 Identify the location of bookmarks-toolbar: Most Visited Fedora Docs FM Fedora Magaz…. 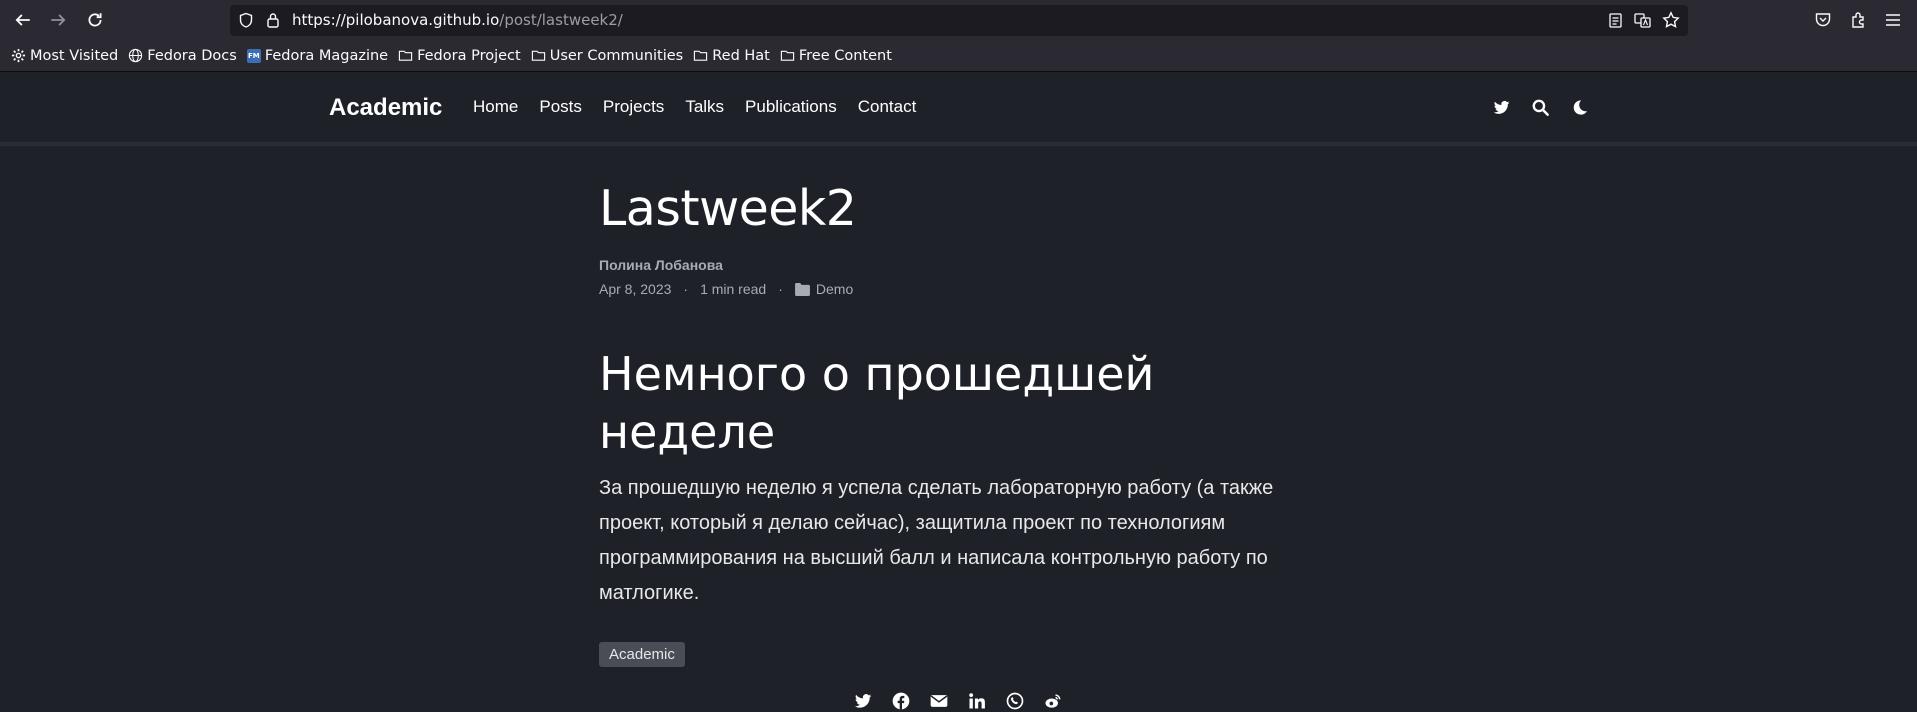
(958, 56).